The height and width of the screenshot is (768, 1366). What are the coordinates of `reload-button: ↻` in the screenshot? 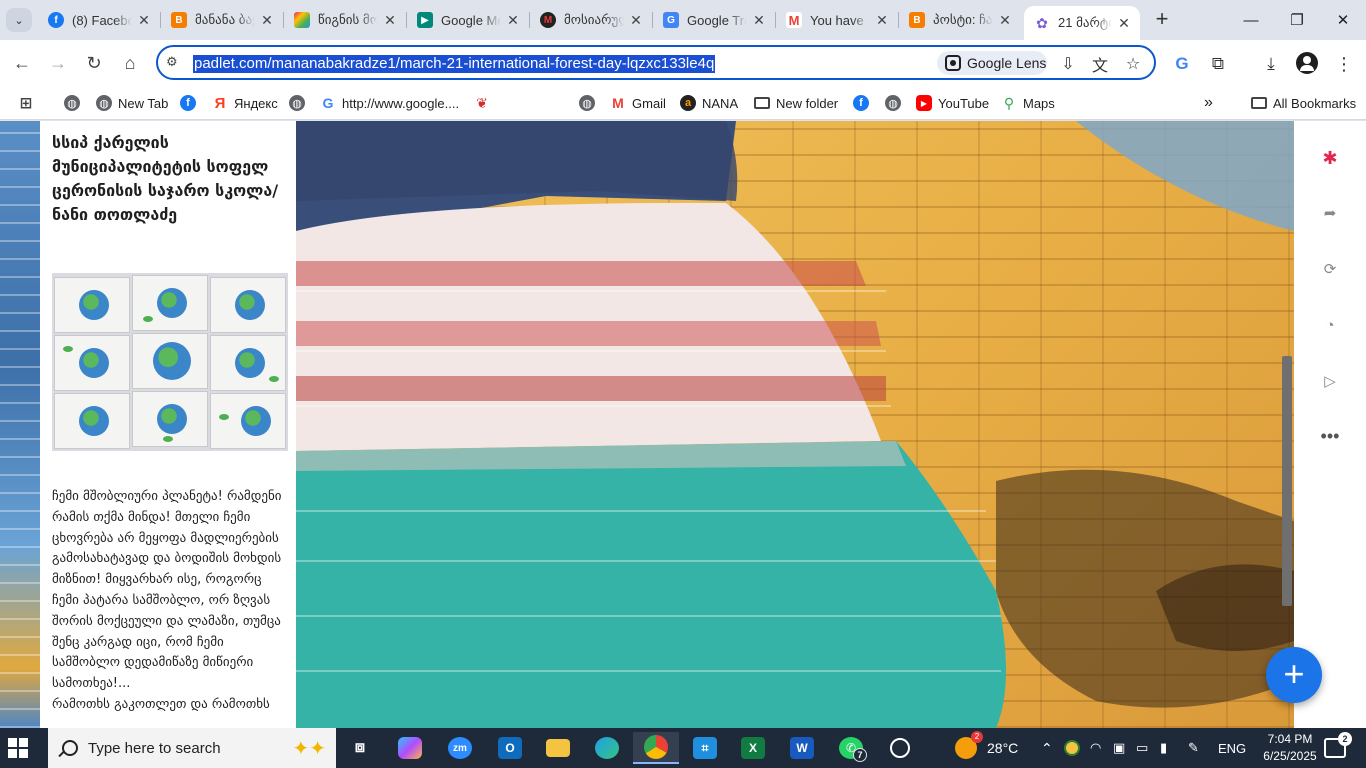 It's located at (94, 63).